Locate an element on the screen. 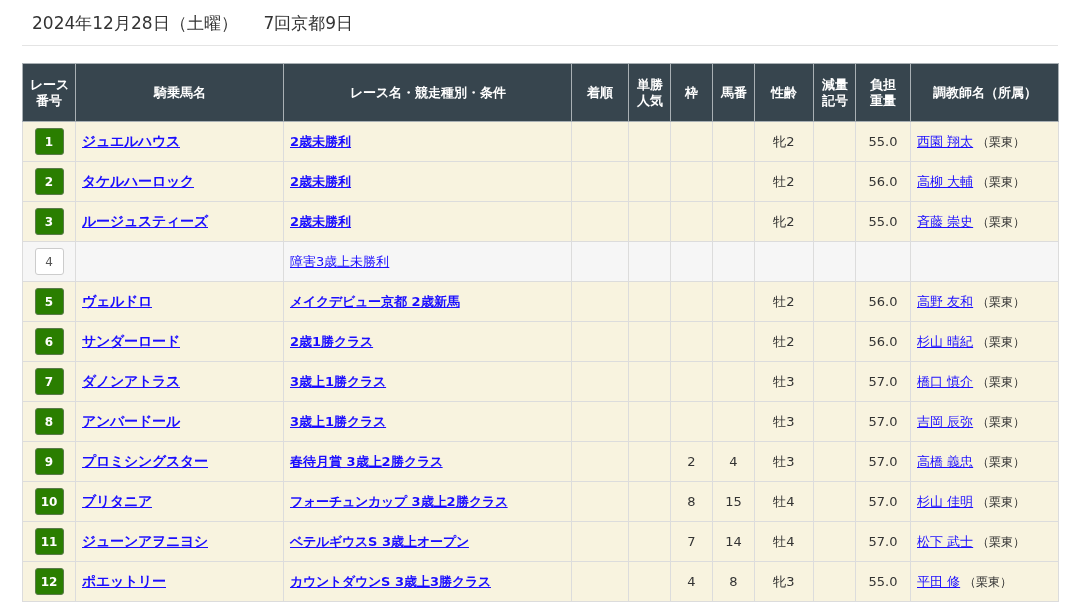  race-number-badge: 1 is located at coordinates (49, 141).